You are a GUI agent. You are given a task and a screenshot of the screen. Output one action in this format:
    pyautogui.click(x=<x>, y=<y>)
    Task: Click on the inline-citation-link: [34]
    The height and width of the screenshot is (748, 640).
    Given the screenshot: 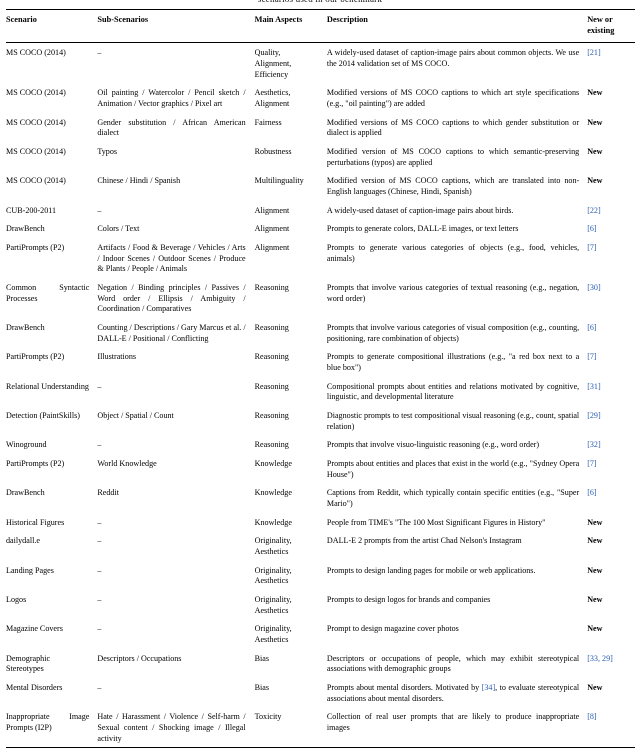 What is the action you would take?
    pyautogui.click(x=488, y=687)
    